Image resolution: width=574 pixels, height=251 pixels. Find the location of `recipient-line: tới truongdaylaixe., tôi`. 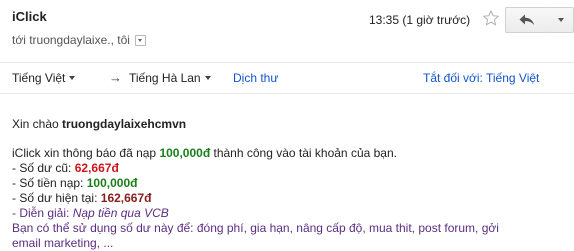

recipient-line: tới truongdaylaixe., tôi is located at coordinates (79, 40).